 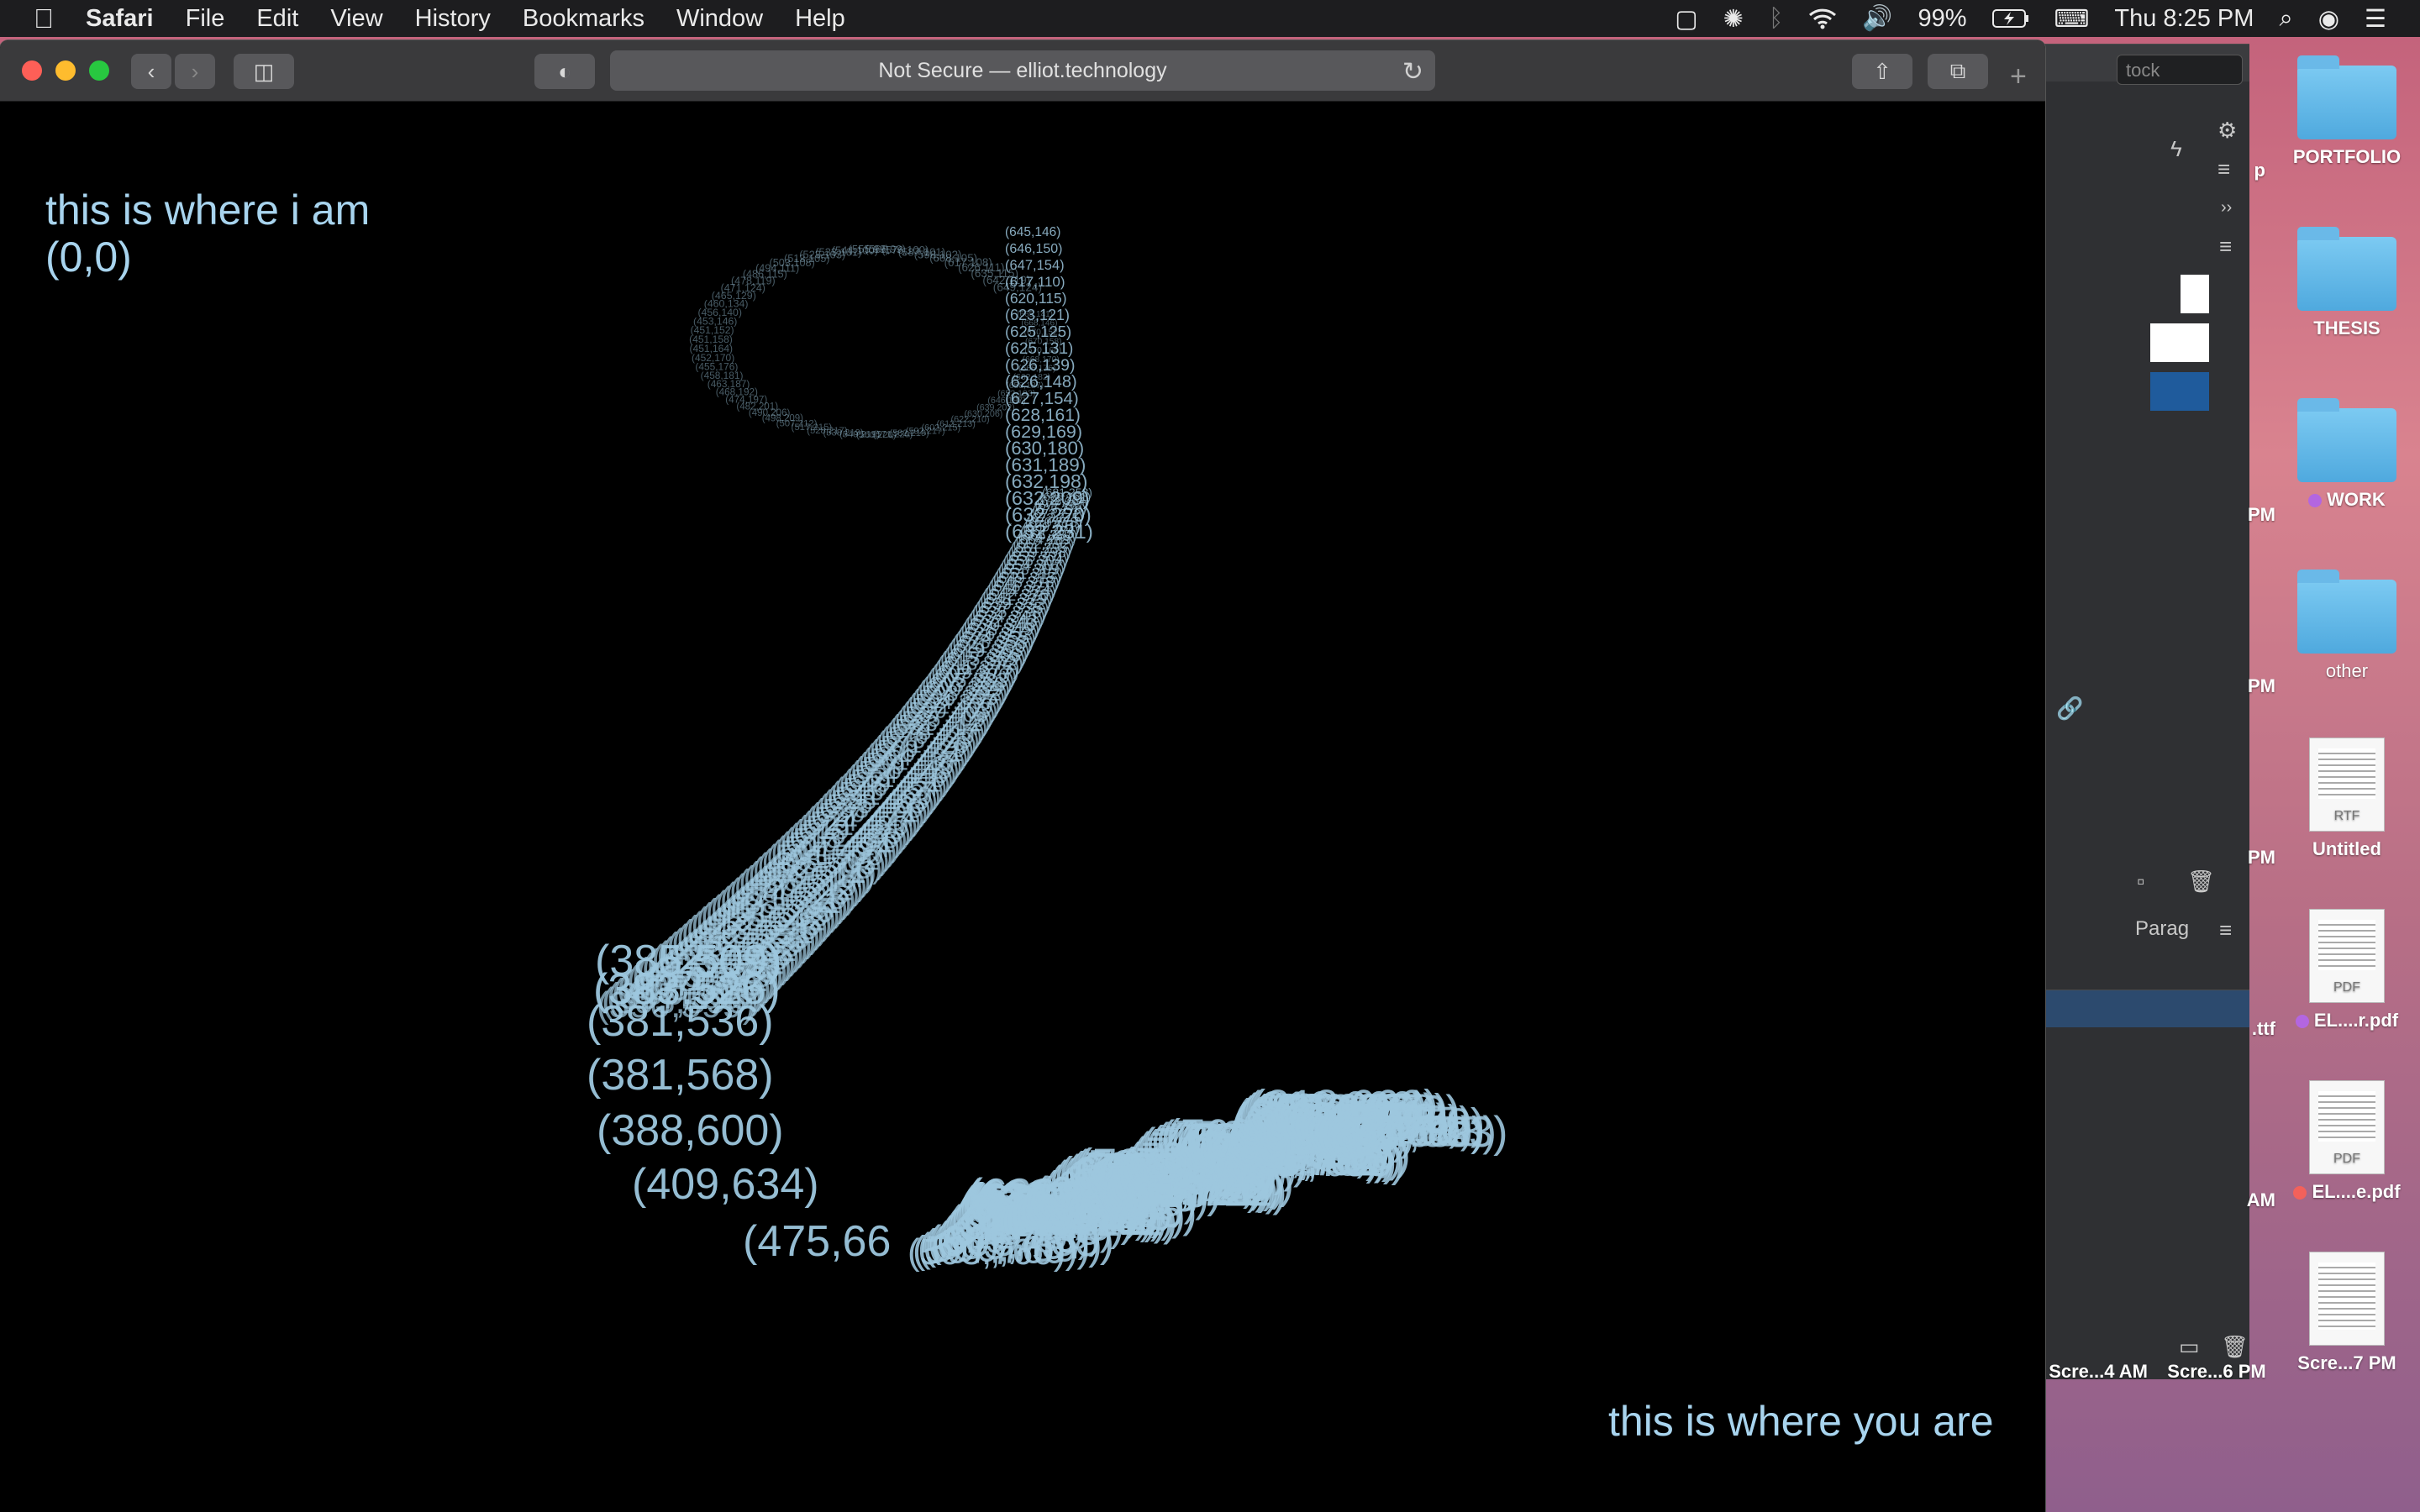 I want to click on partial-desktop-label: AM, so click(x=2236, y=1200).